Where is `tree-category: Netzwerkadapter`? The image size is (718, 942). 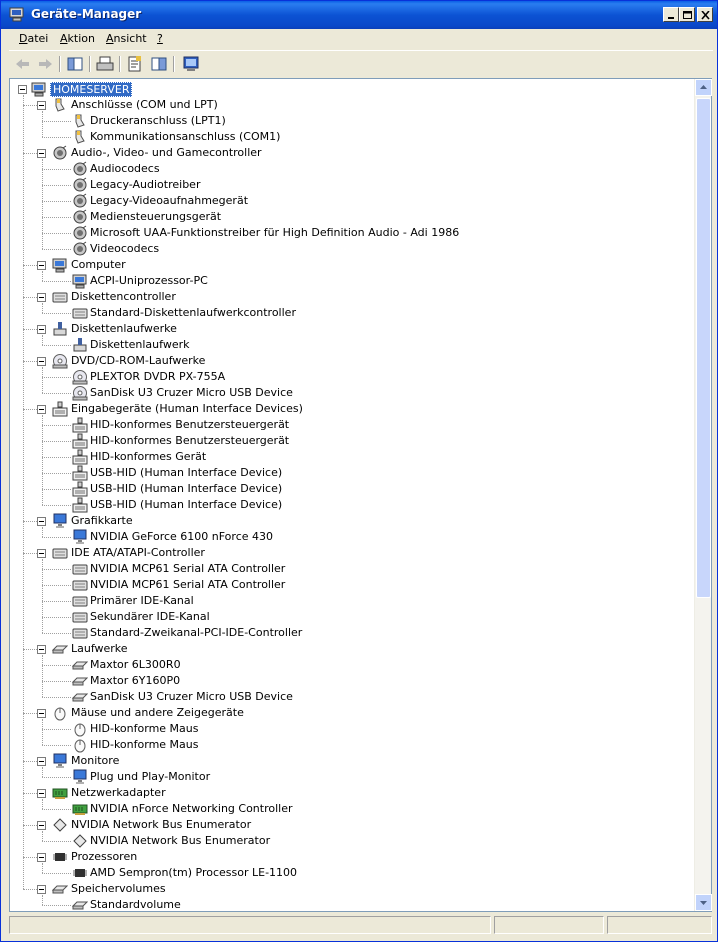 tree-category: Netzwerkadapter is located at coordinates (350, 793).